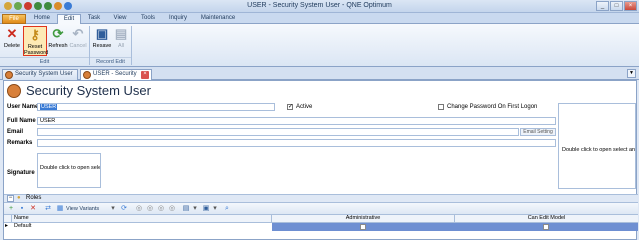  I want to click on tab-task: Task, so click(94, 19).